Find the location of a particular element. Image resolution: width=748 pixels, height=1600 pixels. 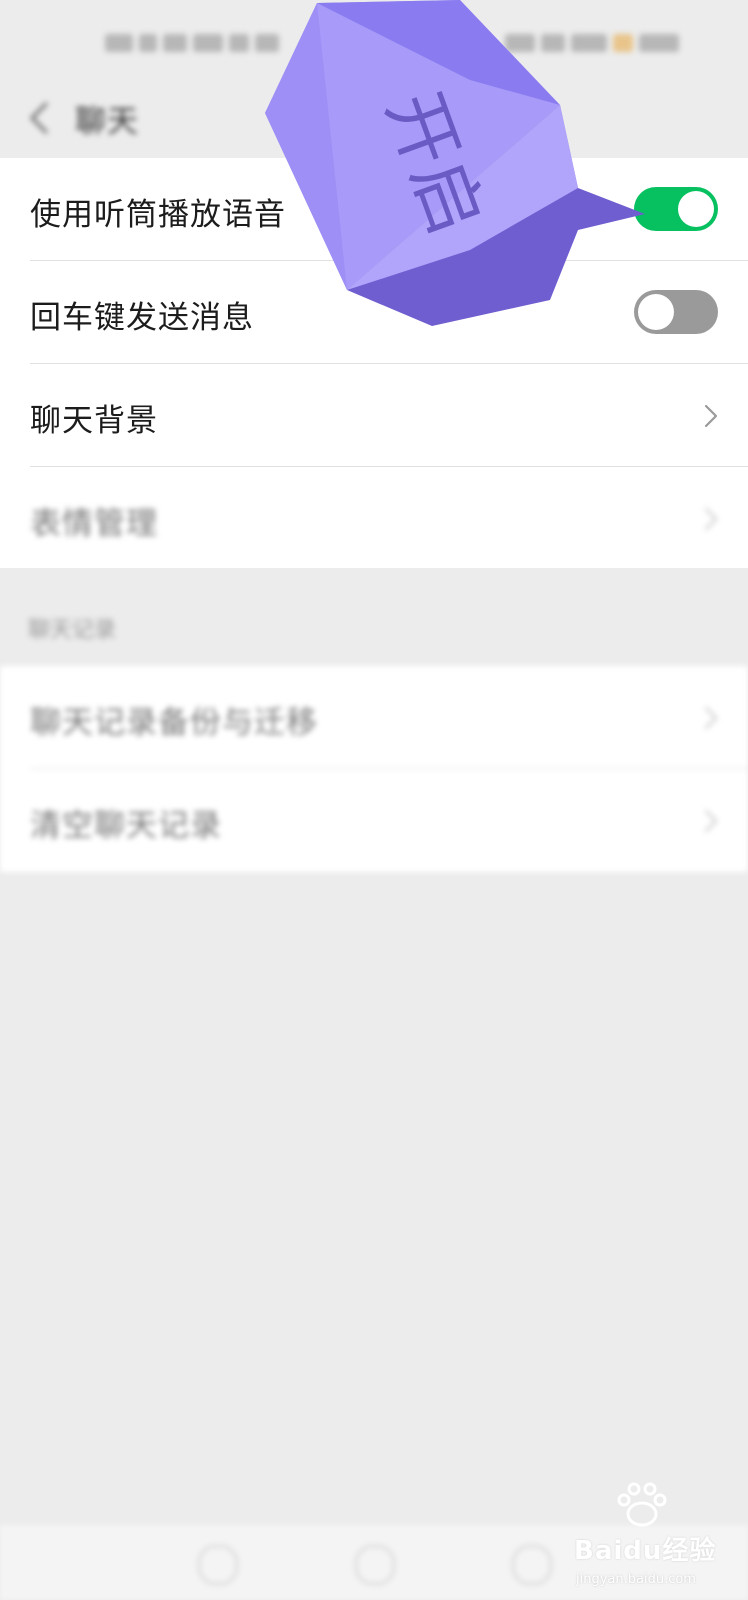

back-arrow-icon is located at coordinates (39, 118).